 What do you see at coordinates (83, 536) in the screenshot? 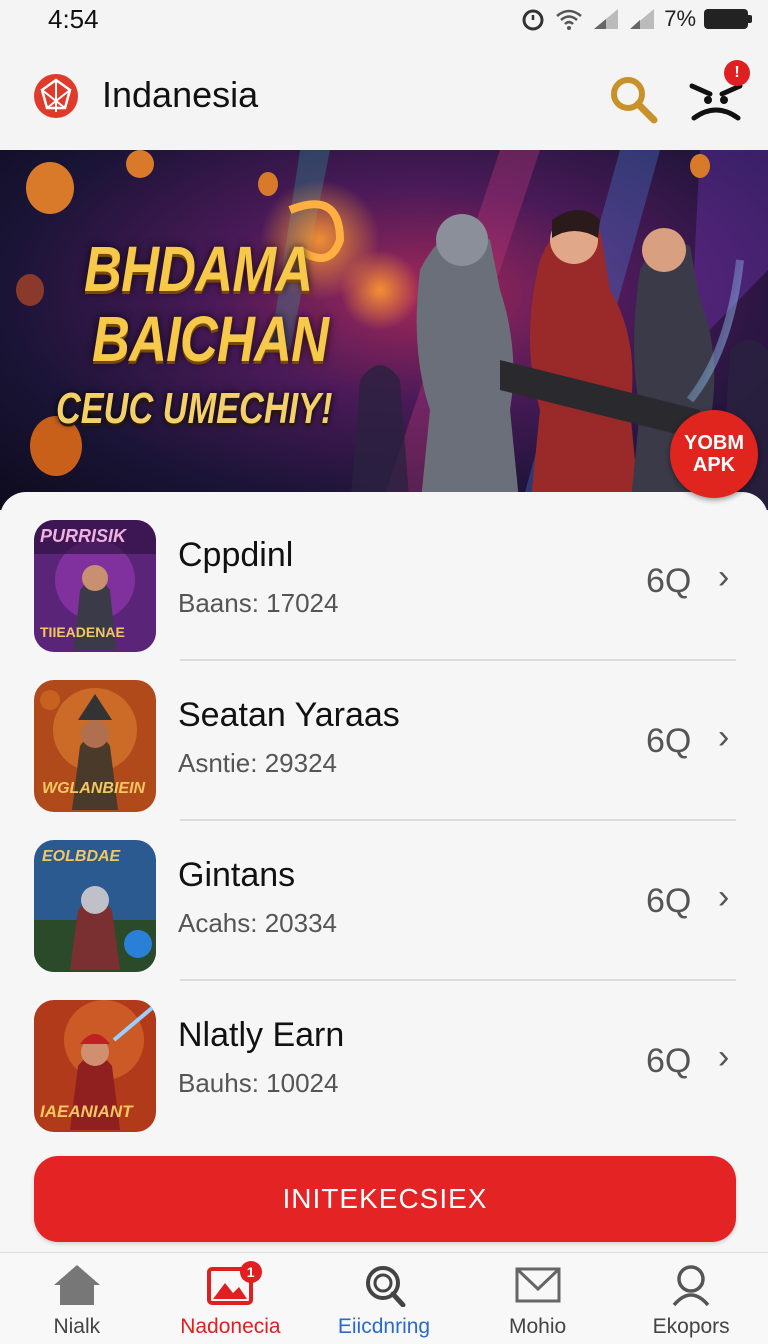
I see `thumb-title: PURRISIK` at bounding box center [83, 536].